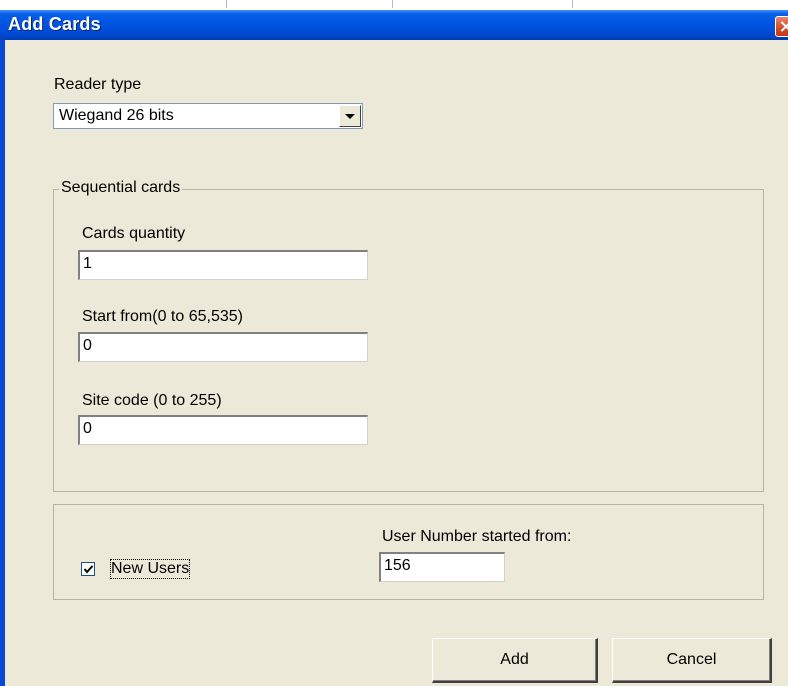 The height and width of the screenshot is (686, 788). I want to click on add-button: Add, so click(515, 660).